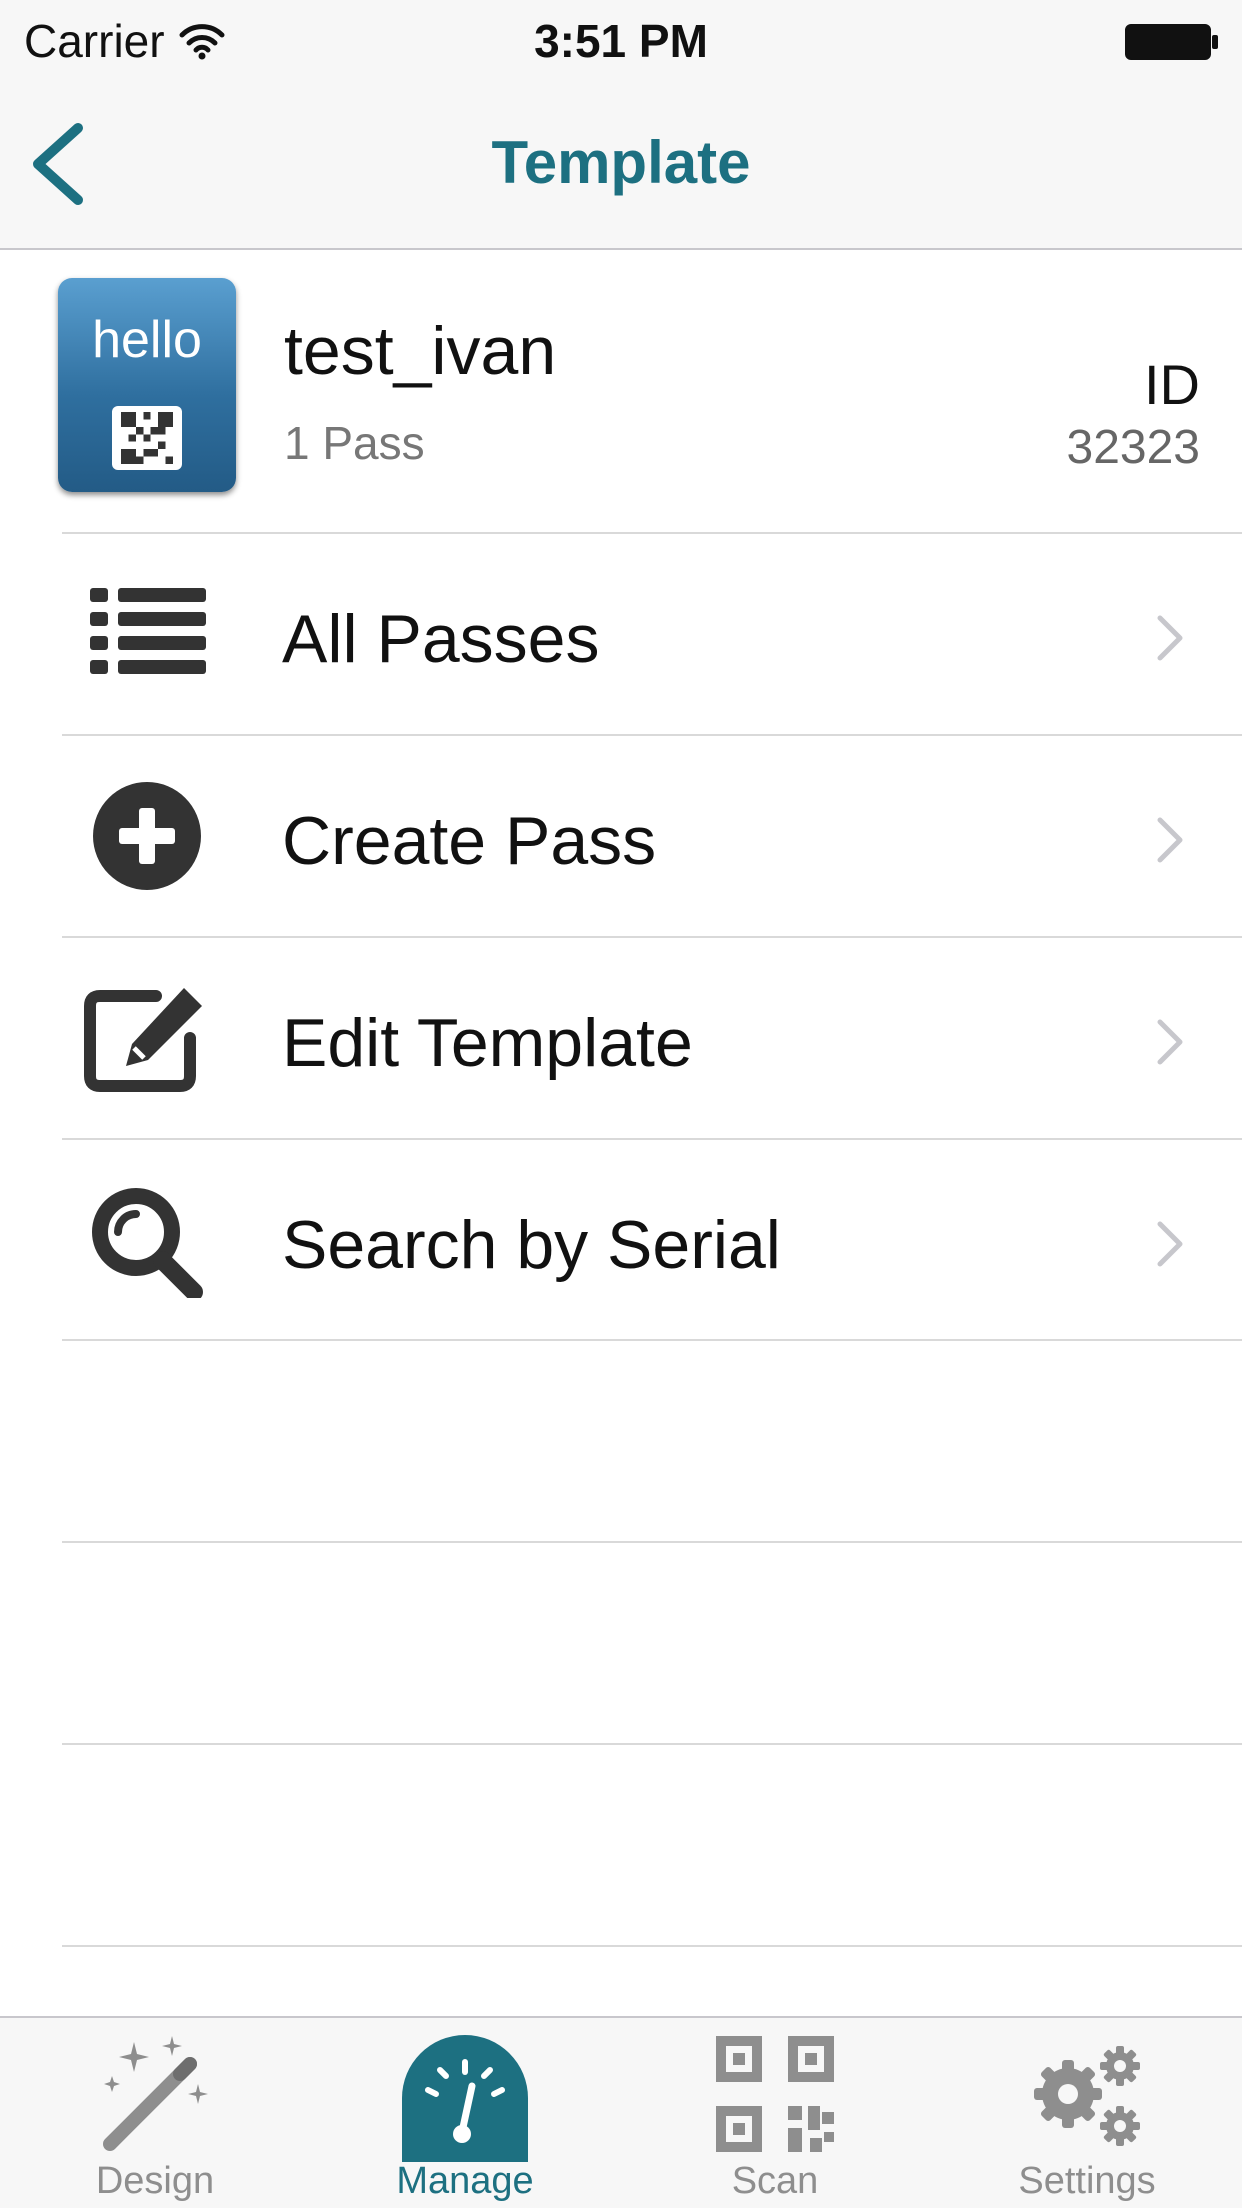 The width and height of the screenshot is (1242, 2208). What do you see at coordinates (1172, 384) in the screenshot?
I see `id-label: ID` at bounding box center [1172, 384].